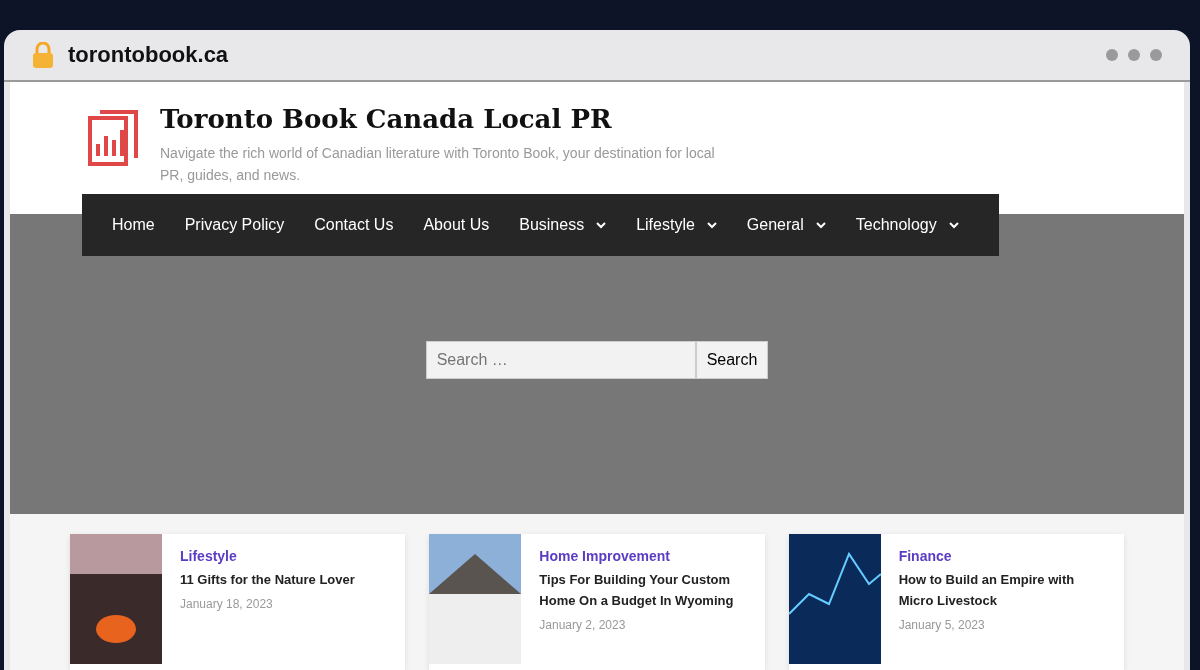 The image size is (1200, 670). Describe the element at coordinates (450, 119) in the screenshot. I see `site-title: Toronto Book Canada Local PR` at that location.